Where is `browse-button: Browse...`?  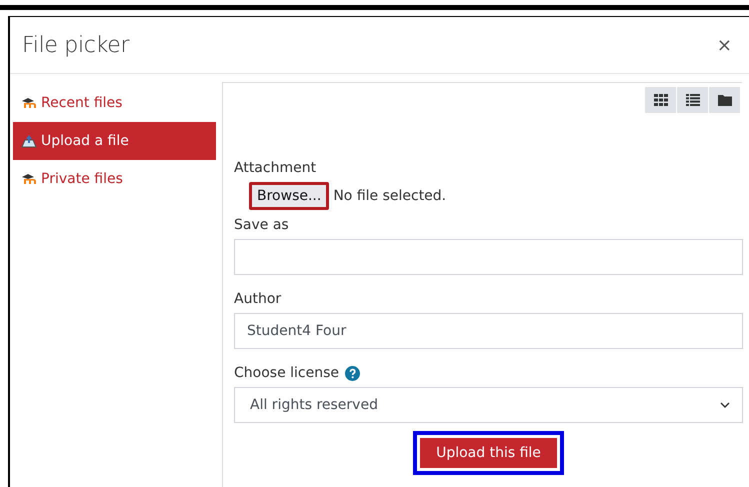 browse-button: Browse... is located at coordinates (289, 196).